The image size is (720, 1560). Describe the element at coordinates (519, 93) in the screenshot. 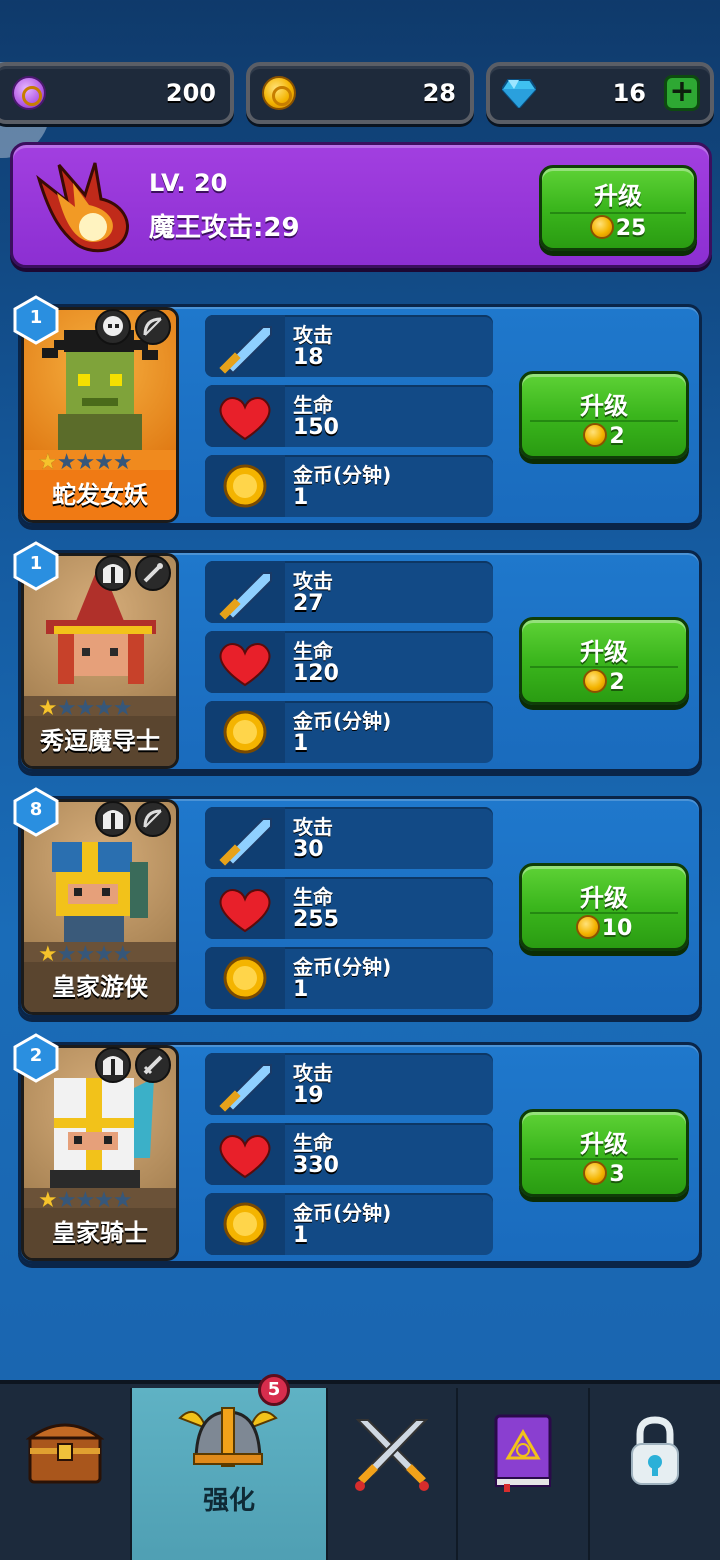

I see `diamond-gem-icon` at that location.